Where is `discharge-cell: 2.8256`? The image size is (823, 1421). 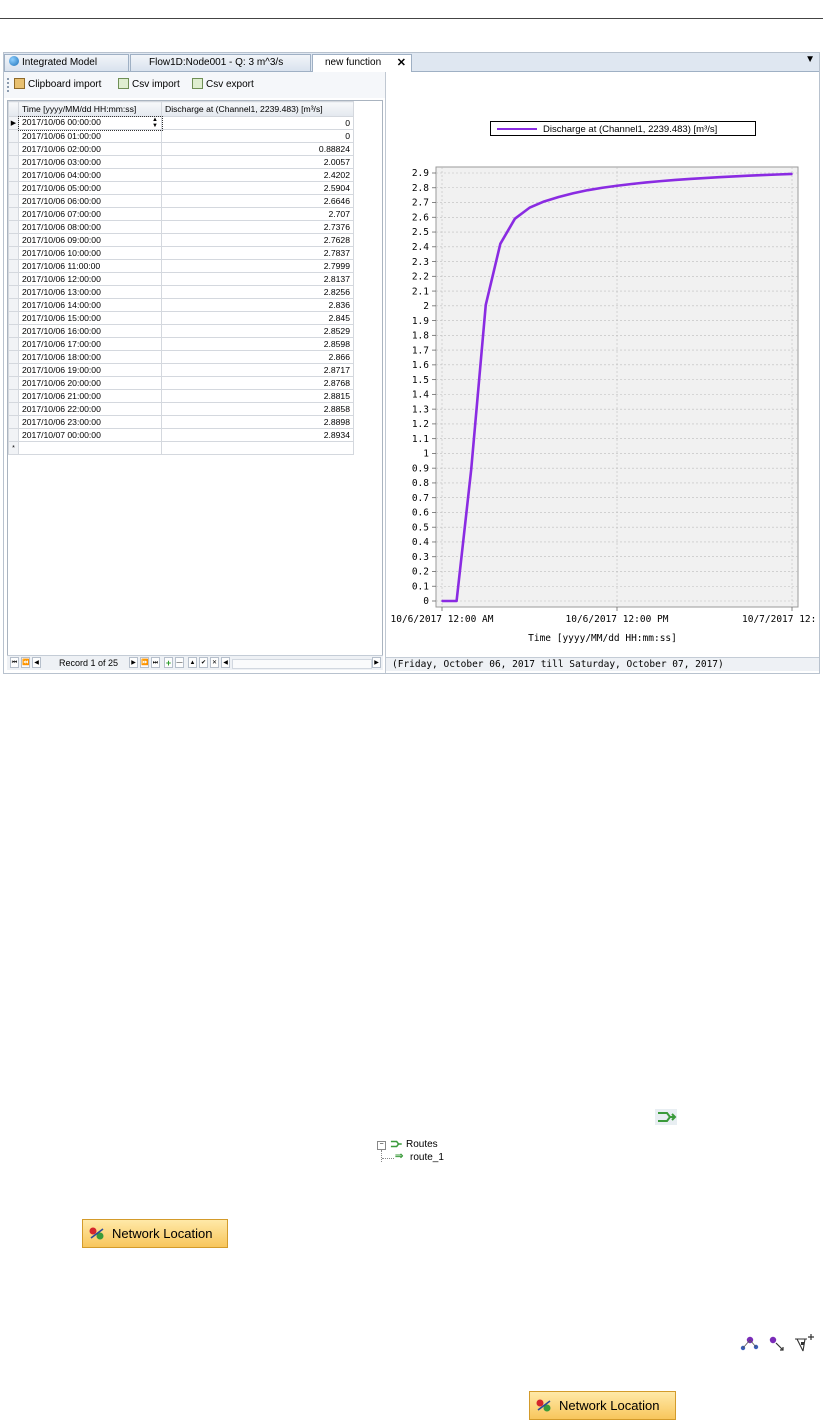 discharge-cell: 2.8256 is located at coordinates (257, 292).